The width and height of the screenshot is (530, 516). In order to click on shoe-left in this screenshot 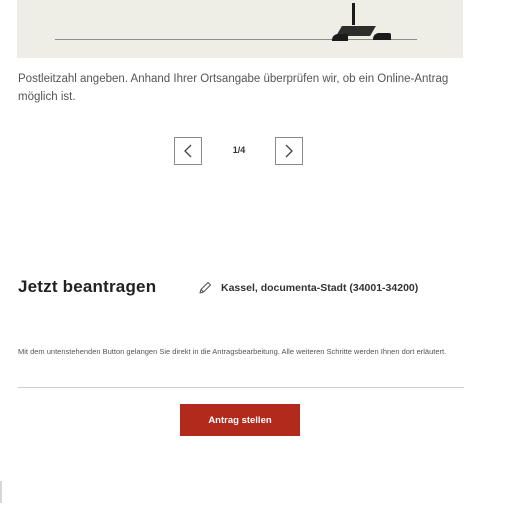, I will do `click(340, 37)`.